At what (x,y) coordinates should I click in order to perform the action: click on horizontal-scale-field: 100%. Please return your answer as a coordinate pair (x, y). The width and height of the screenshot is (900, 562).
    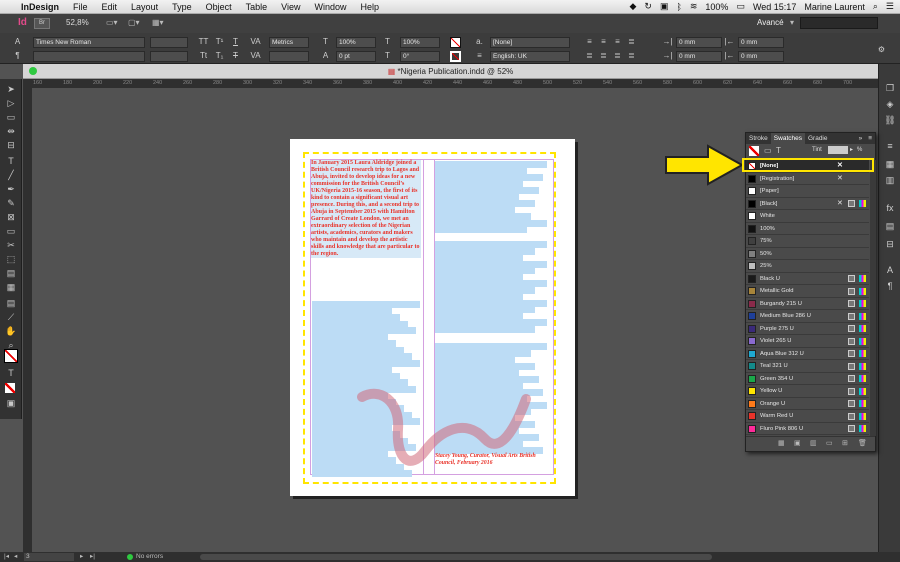
    Looking at the image, I should click on (420, 42).